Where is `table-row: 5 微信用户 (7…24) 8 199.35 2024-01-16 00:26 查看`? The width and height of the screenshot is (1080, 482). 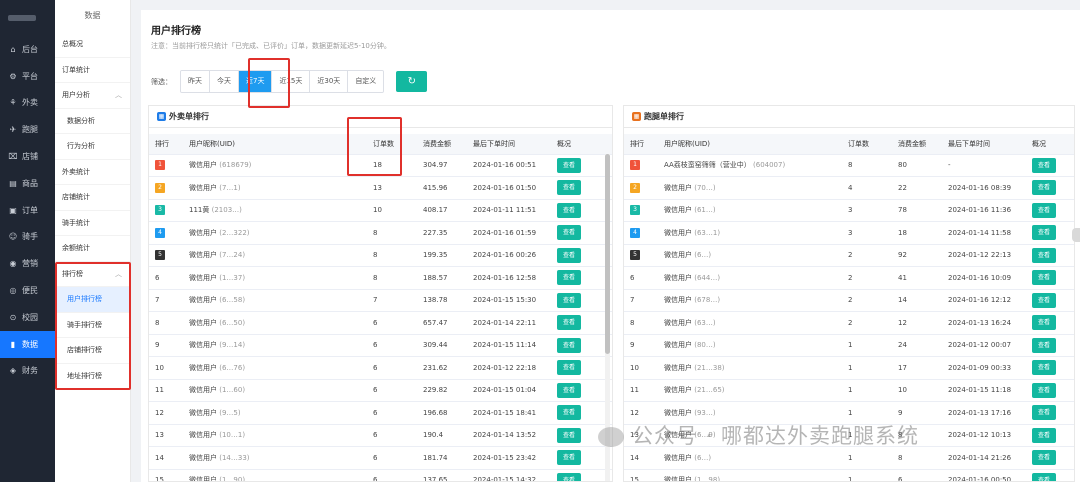
table-row: 5 微信用户 (7…24) 8 199.35 2024-01-16 00:26 查看 is located at coordinates (380, 255).